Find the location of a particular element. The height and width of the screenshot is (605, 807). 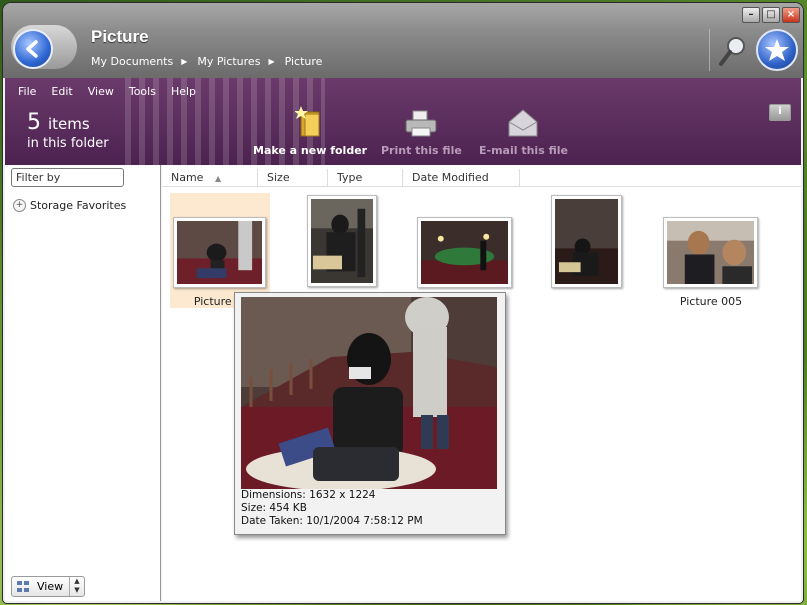

menu-file: File is located at coordinates (27, 91).